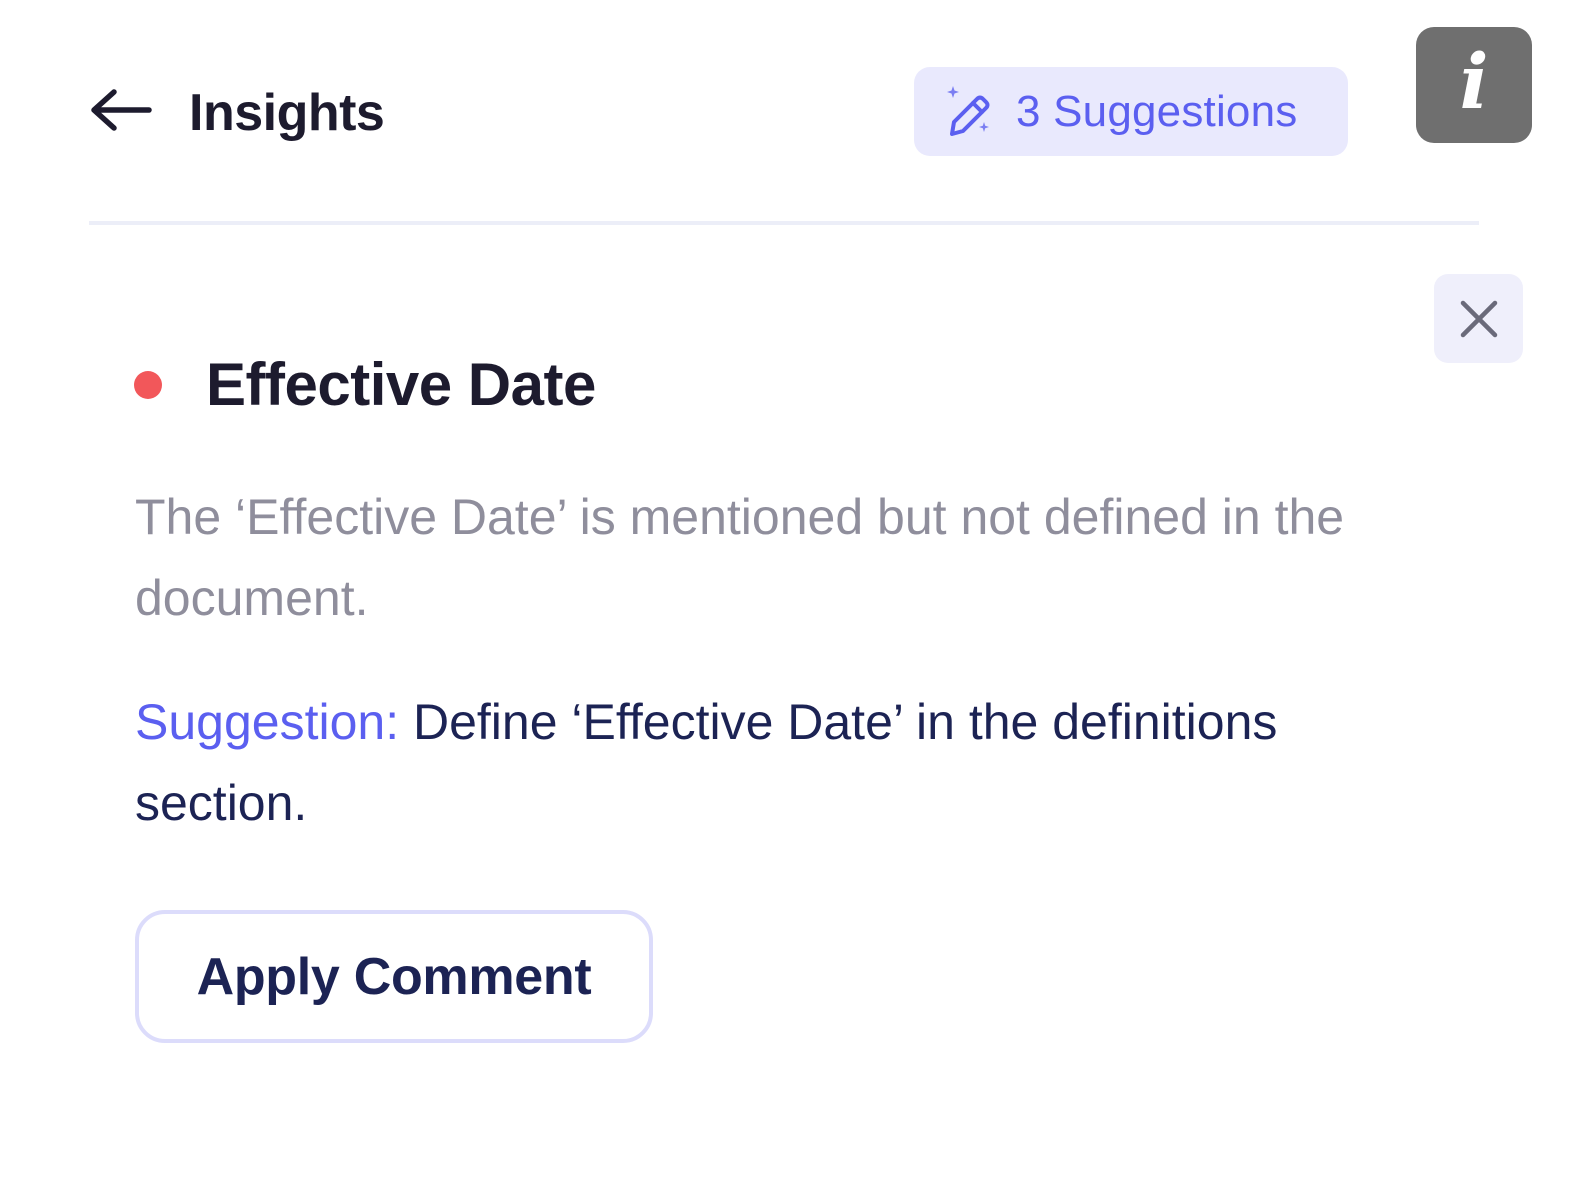 This screenshot has width=1575, height=1184. What do you see at coordinates (287, 113) in the screenshot?
I see `page-title: Insights` at bounding box center [287, 113].